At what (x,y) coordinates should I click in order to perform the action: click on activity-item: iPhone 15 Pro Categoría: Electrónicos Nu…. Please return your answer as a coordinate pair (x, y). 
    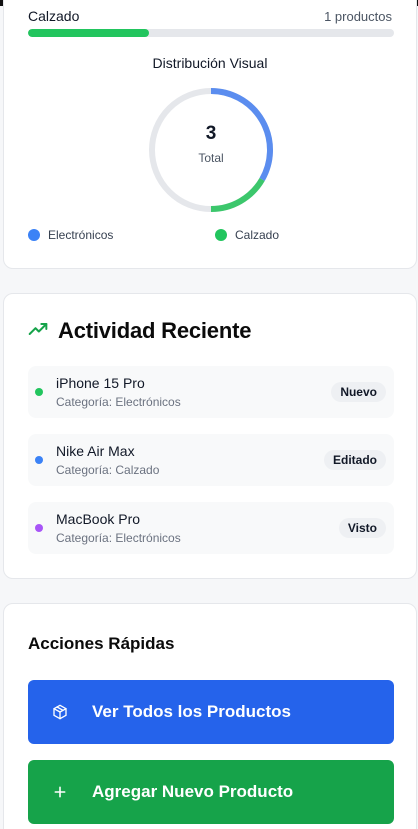
    Looking at the image, I should click on (211, 392).